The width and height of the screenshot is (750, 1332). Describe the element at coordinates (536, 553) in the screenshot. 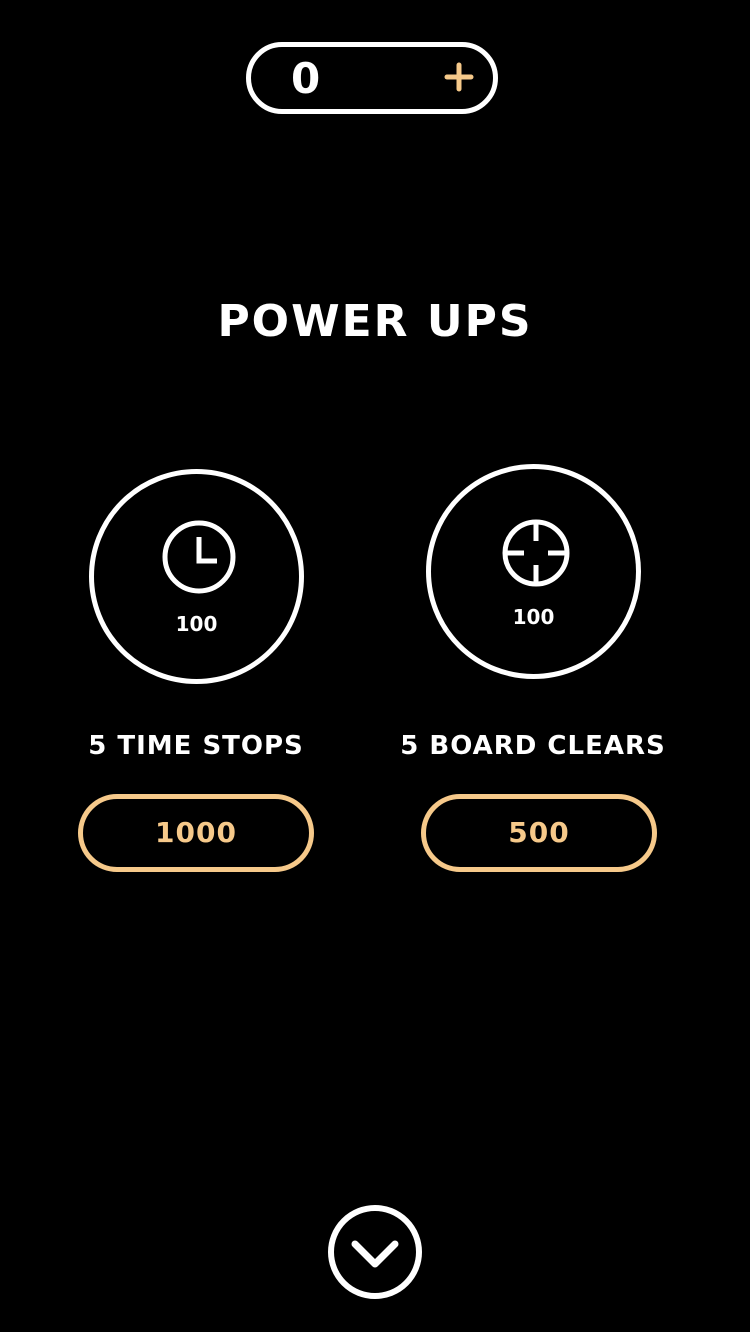

I see `crosshair-icon` at that location.